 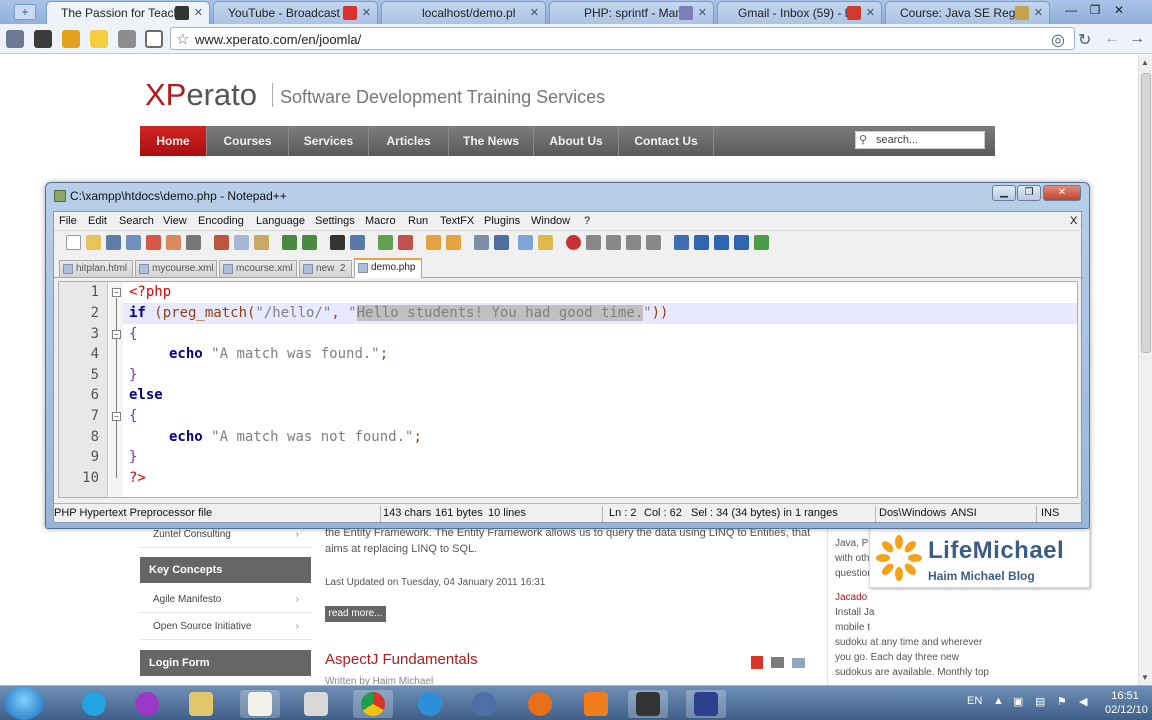 I want to click on scroll-down-icon: ▼, so click(x=1145, y=677).